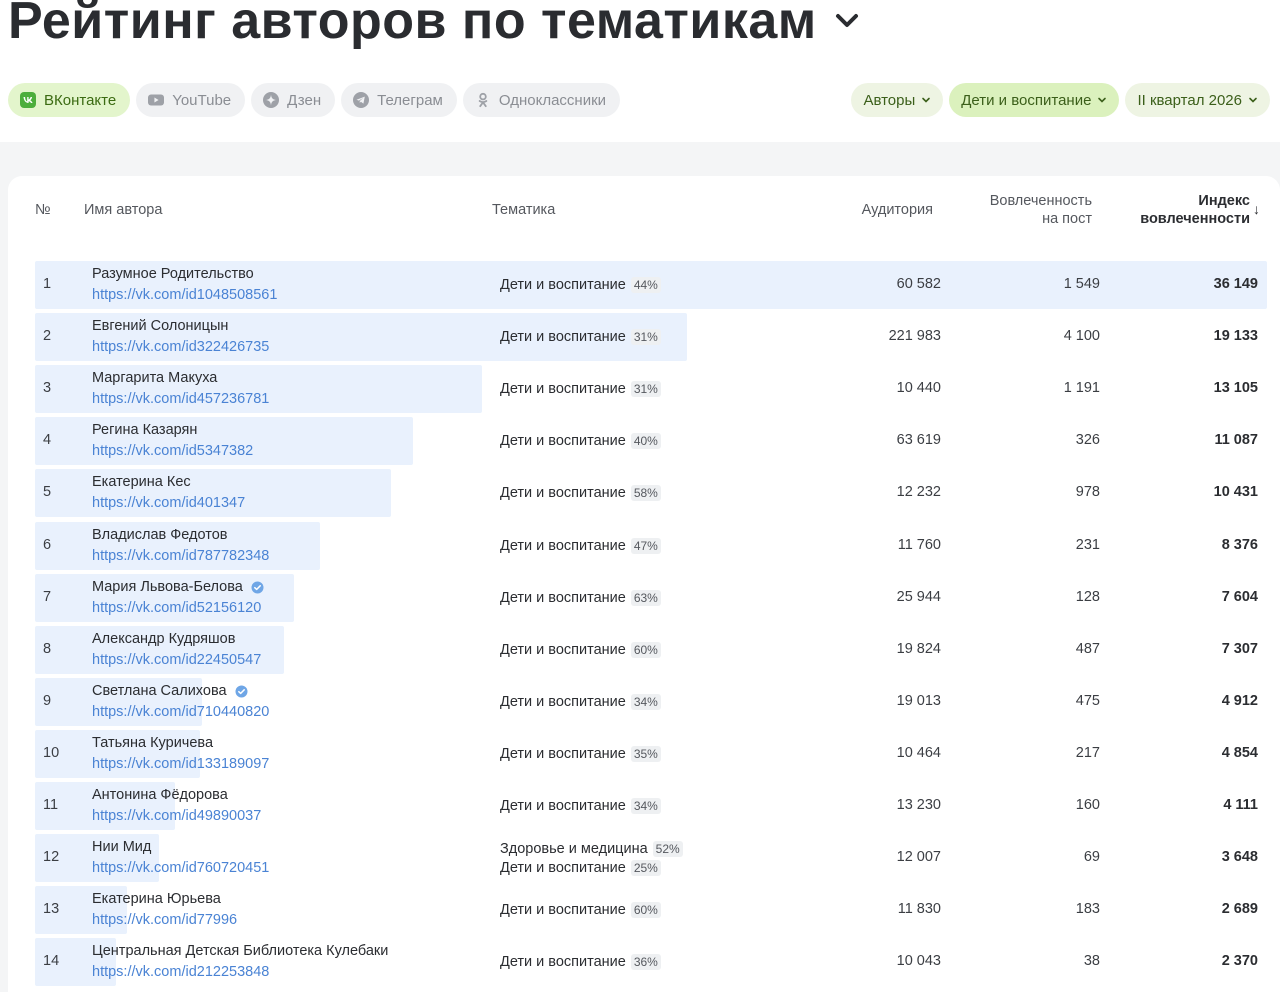 The image size is (1280, 1006). Describe the element at coordinates (160, 326) in the screenshot. I see `author-name: Евгений Солоницын` at that location.